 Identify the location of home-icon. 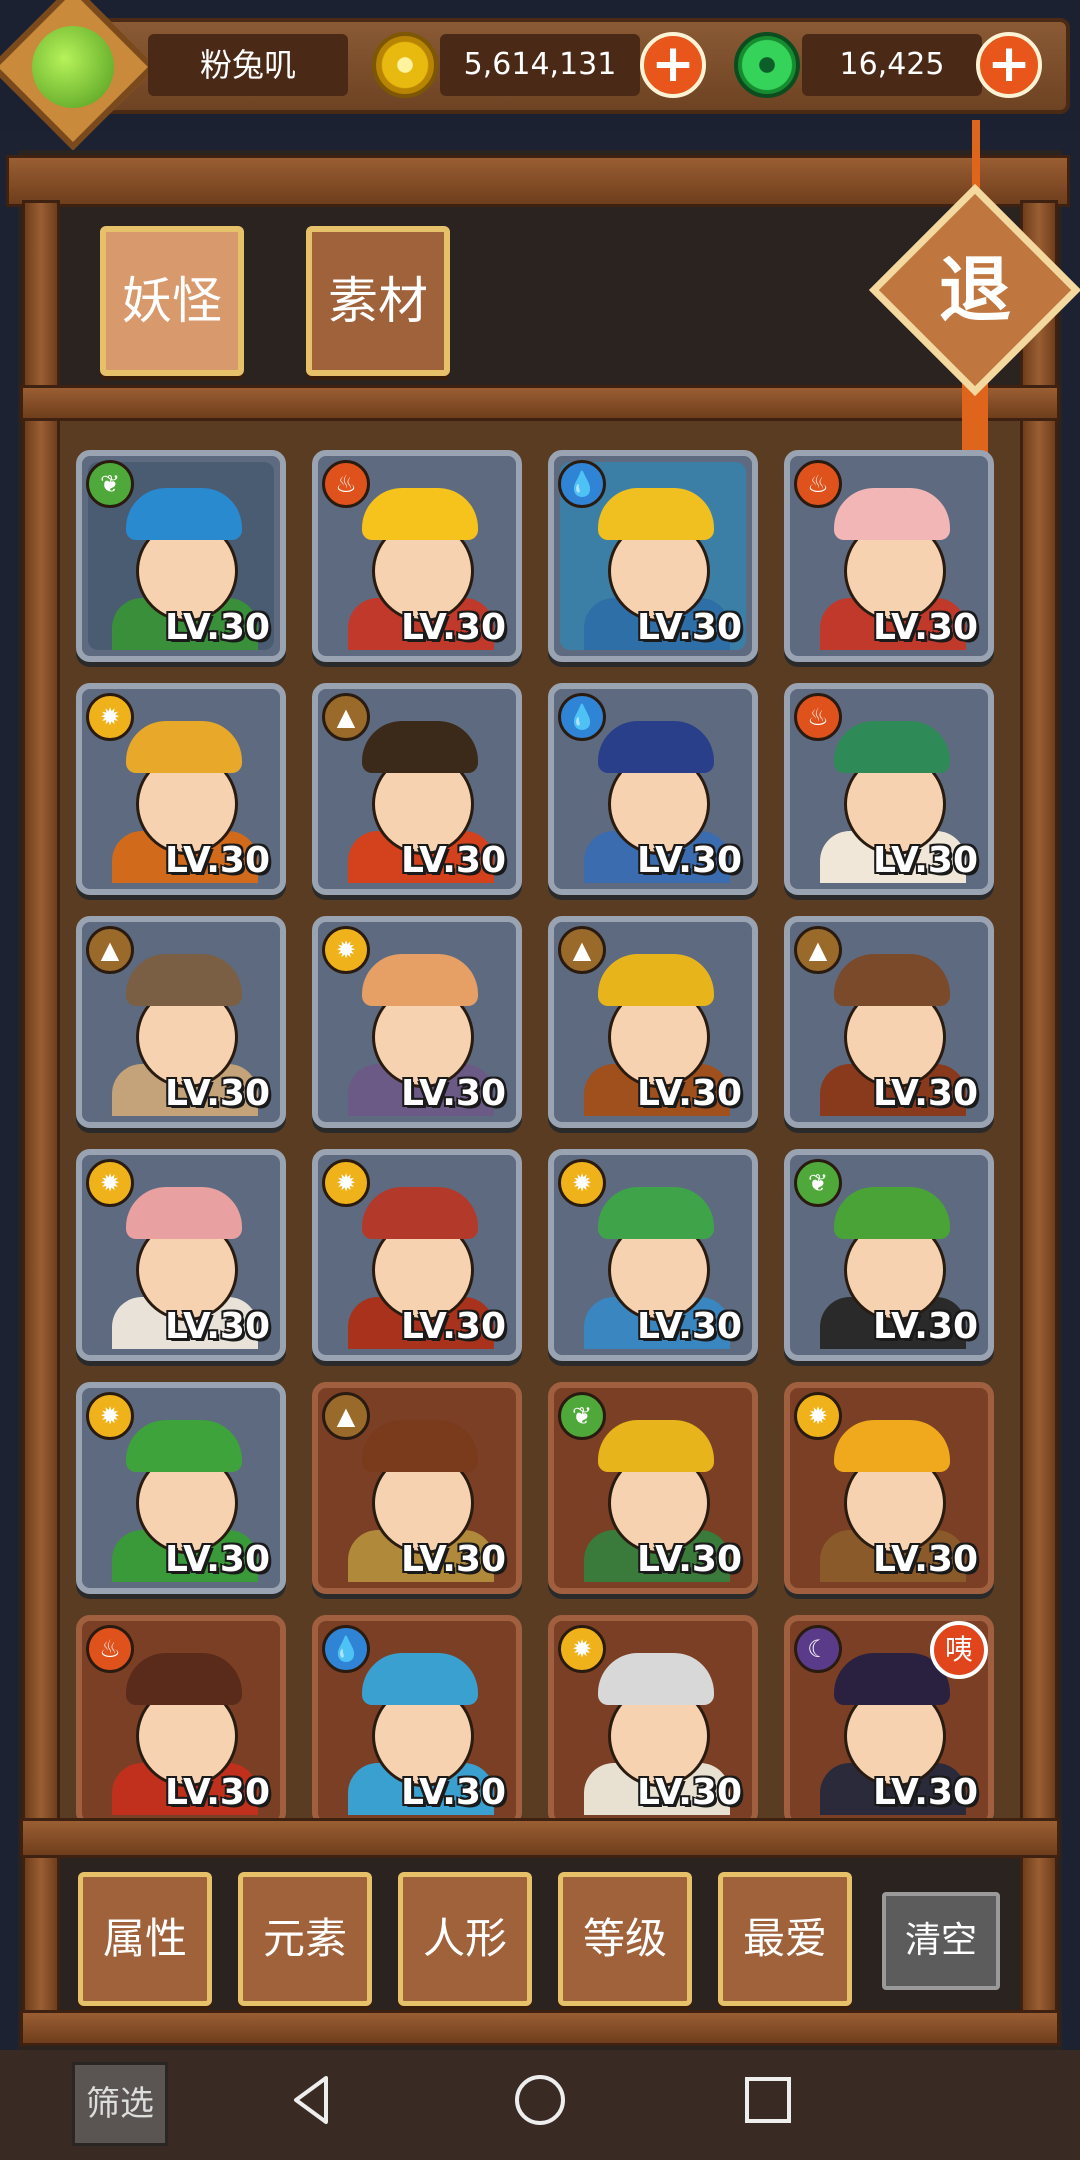
(540, 2100).